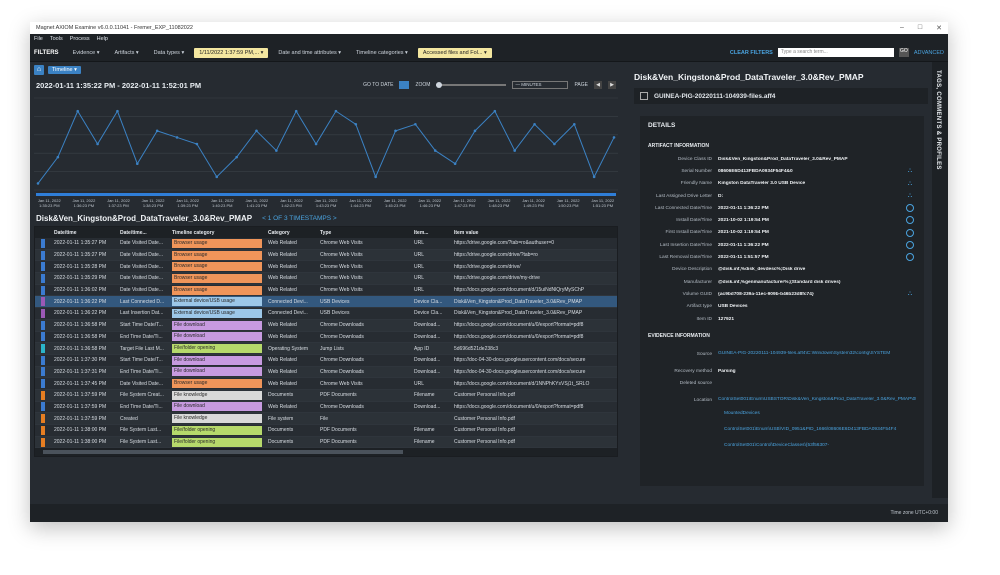  What do you see at coordinates (903, 52) in the screenshot?
I see `search-go-button: GO` at bounding box center [903, 52].